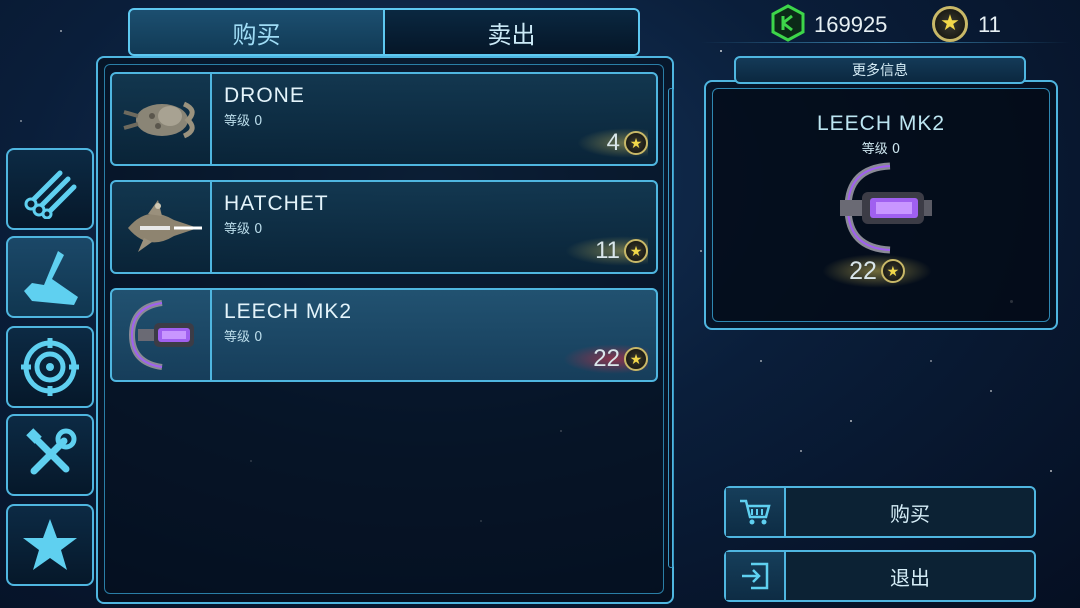 This screenshot has height=608, width=1080. I want to click on hatchet-ship-thumbnail, so click(162, 227).